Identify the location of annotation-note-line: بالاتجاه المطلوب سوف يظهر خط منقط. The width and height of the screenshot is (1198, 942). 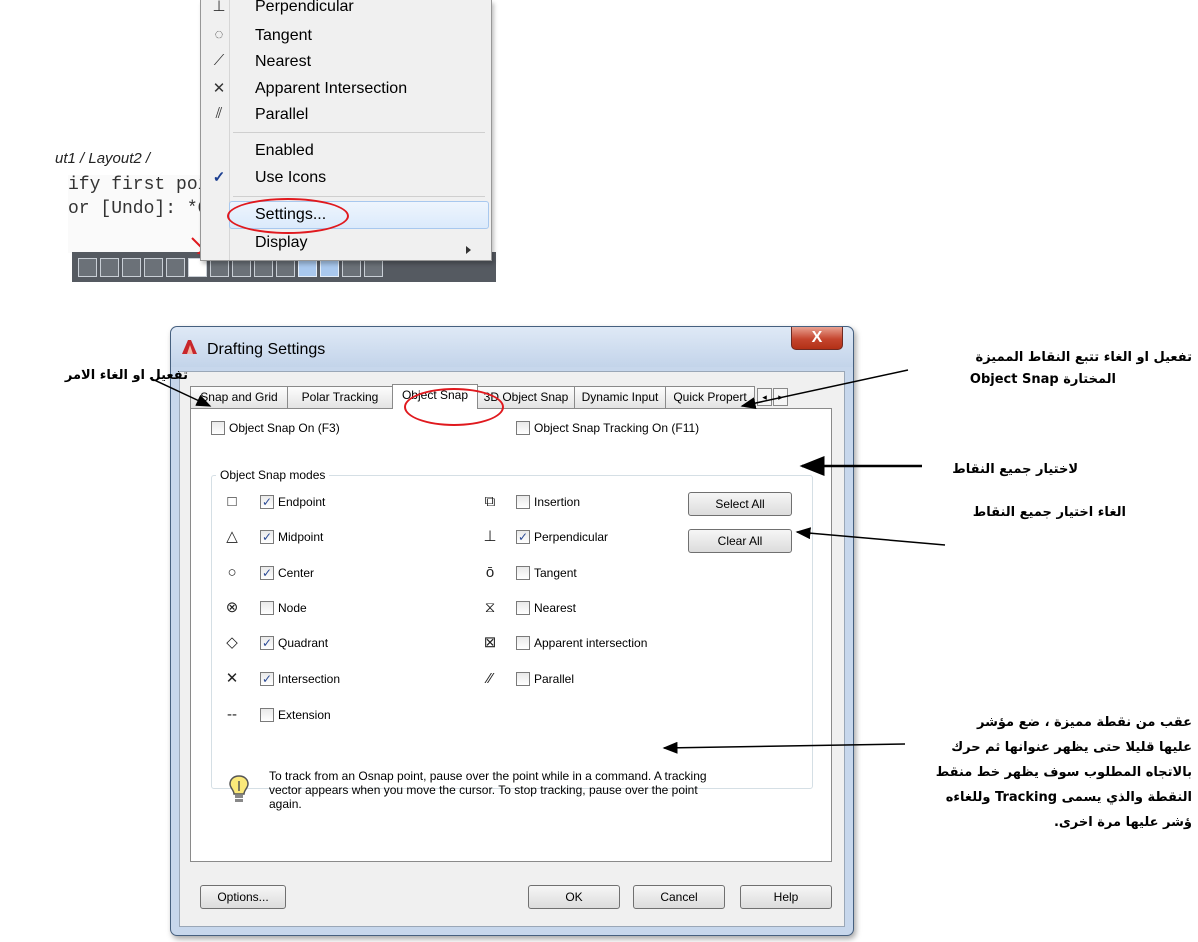
(1063, 772).